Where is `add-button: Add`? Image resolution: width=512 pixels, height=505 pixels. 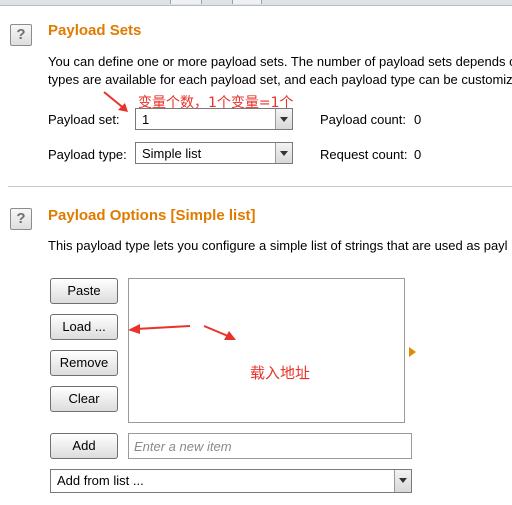 add-button: Add is located at coordinates (84, 446).